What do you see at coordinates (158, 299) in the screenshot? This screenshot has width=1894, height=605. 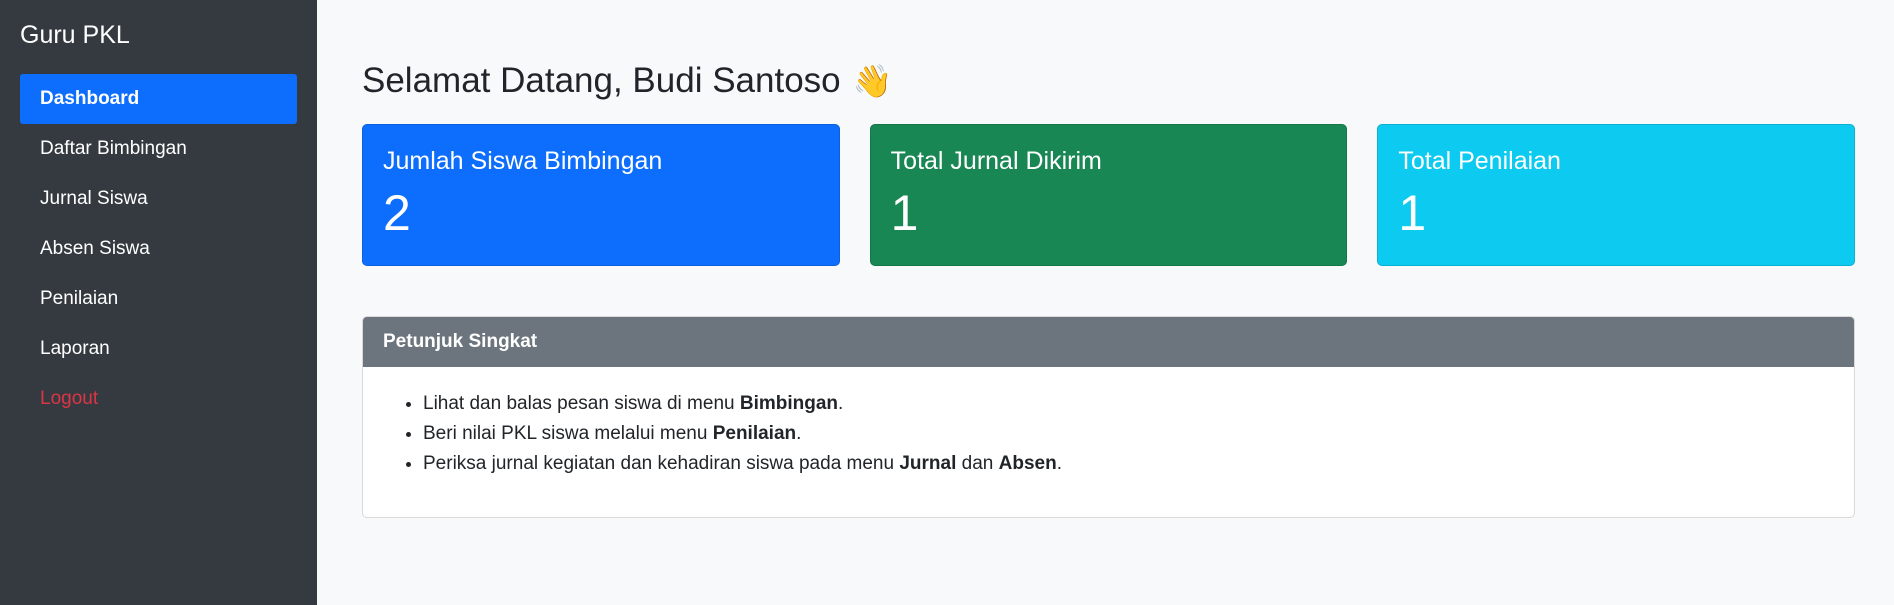 I see `sidebar-item-penilaian: Penilaian` at bounding box center [158, 299].